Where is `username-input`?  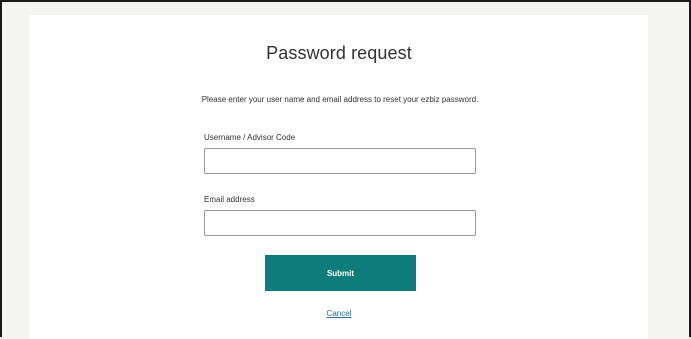
username-input is located at coordinates (340, 161).